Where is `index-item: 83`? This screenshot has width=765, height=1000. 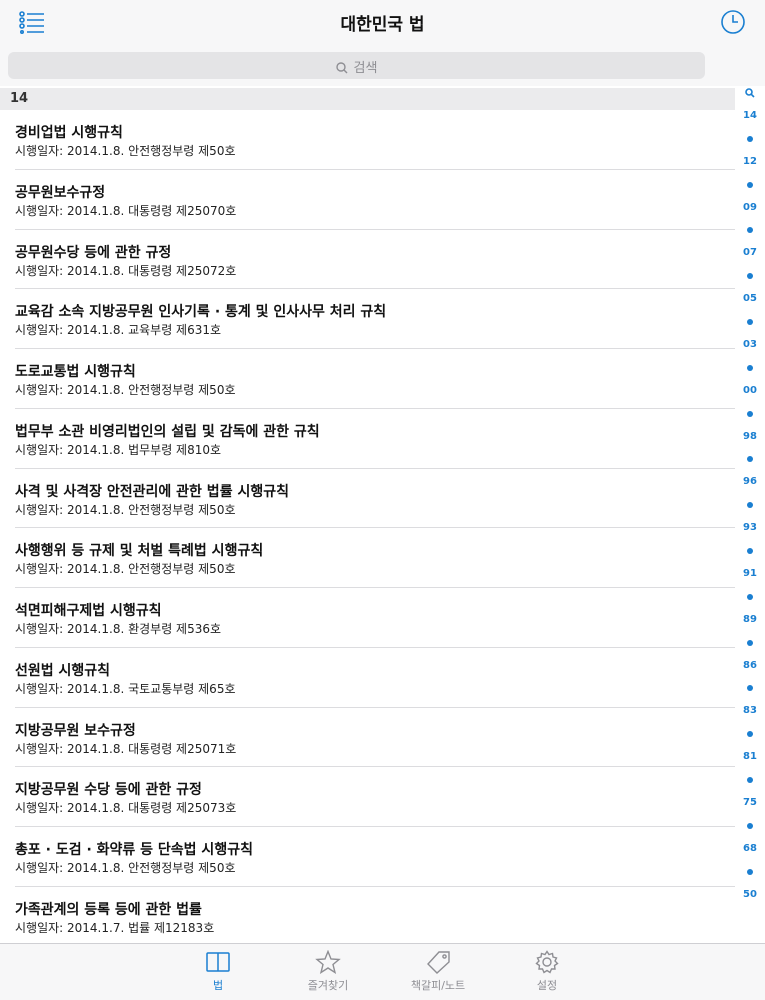
index-item: 83 is located at coordinates (750, 710).